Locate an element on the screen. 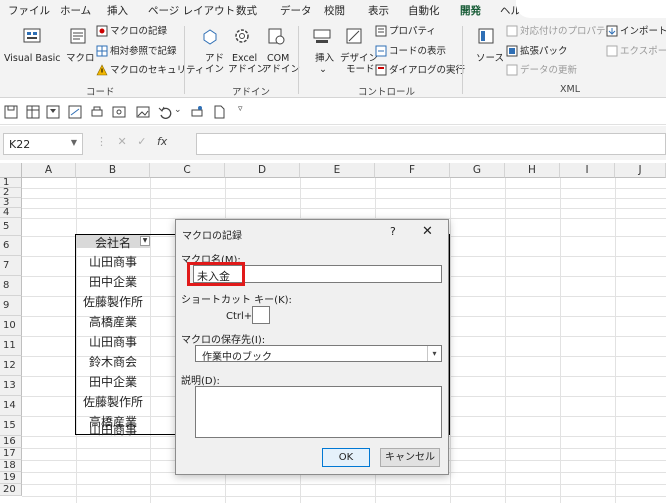  row-header-13: 13 is located at coordinates (11, 386).